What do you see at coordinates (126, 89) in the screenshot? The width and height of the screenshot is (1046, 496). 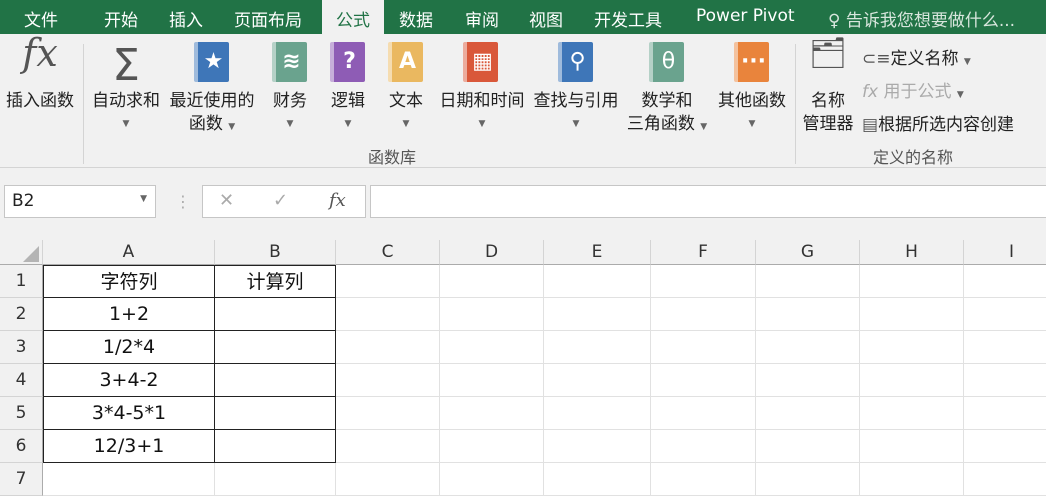 I see `autosum-button: Σ 自动求和 ▼` at bounding box center [126, 89].